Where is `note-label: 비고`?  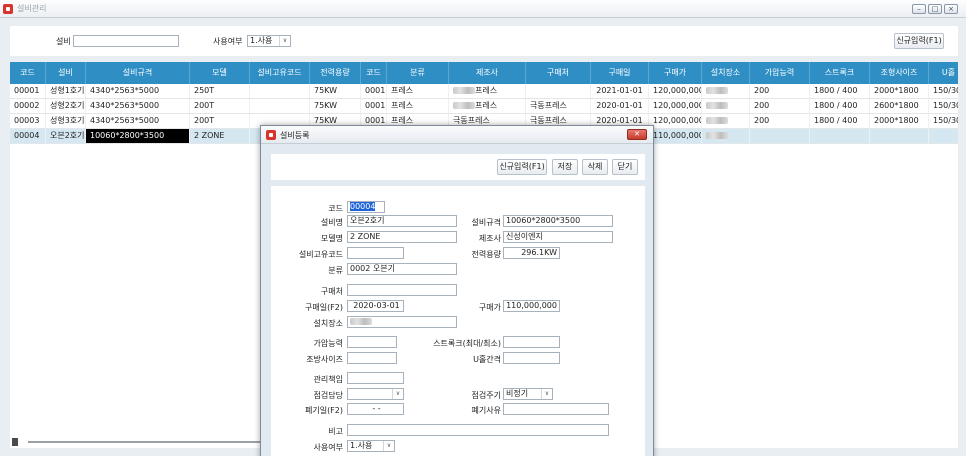 note-label: 비고 is located at coordinates (335, 431).